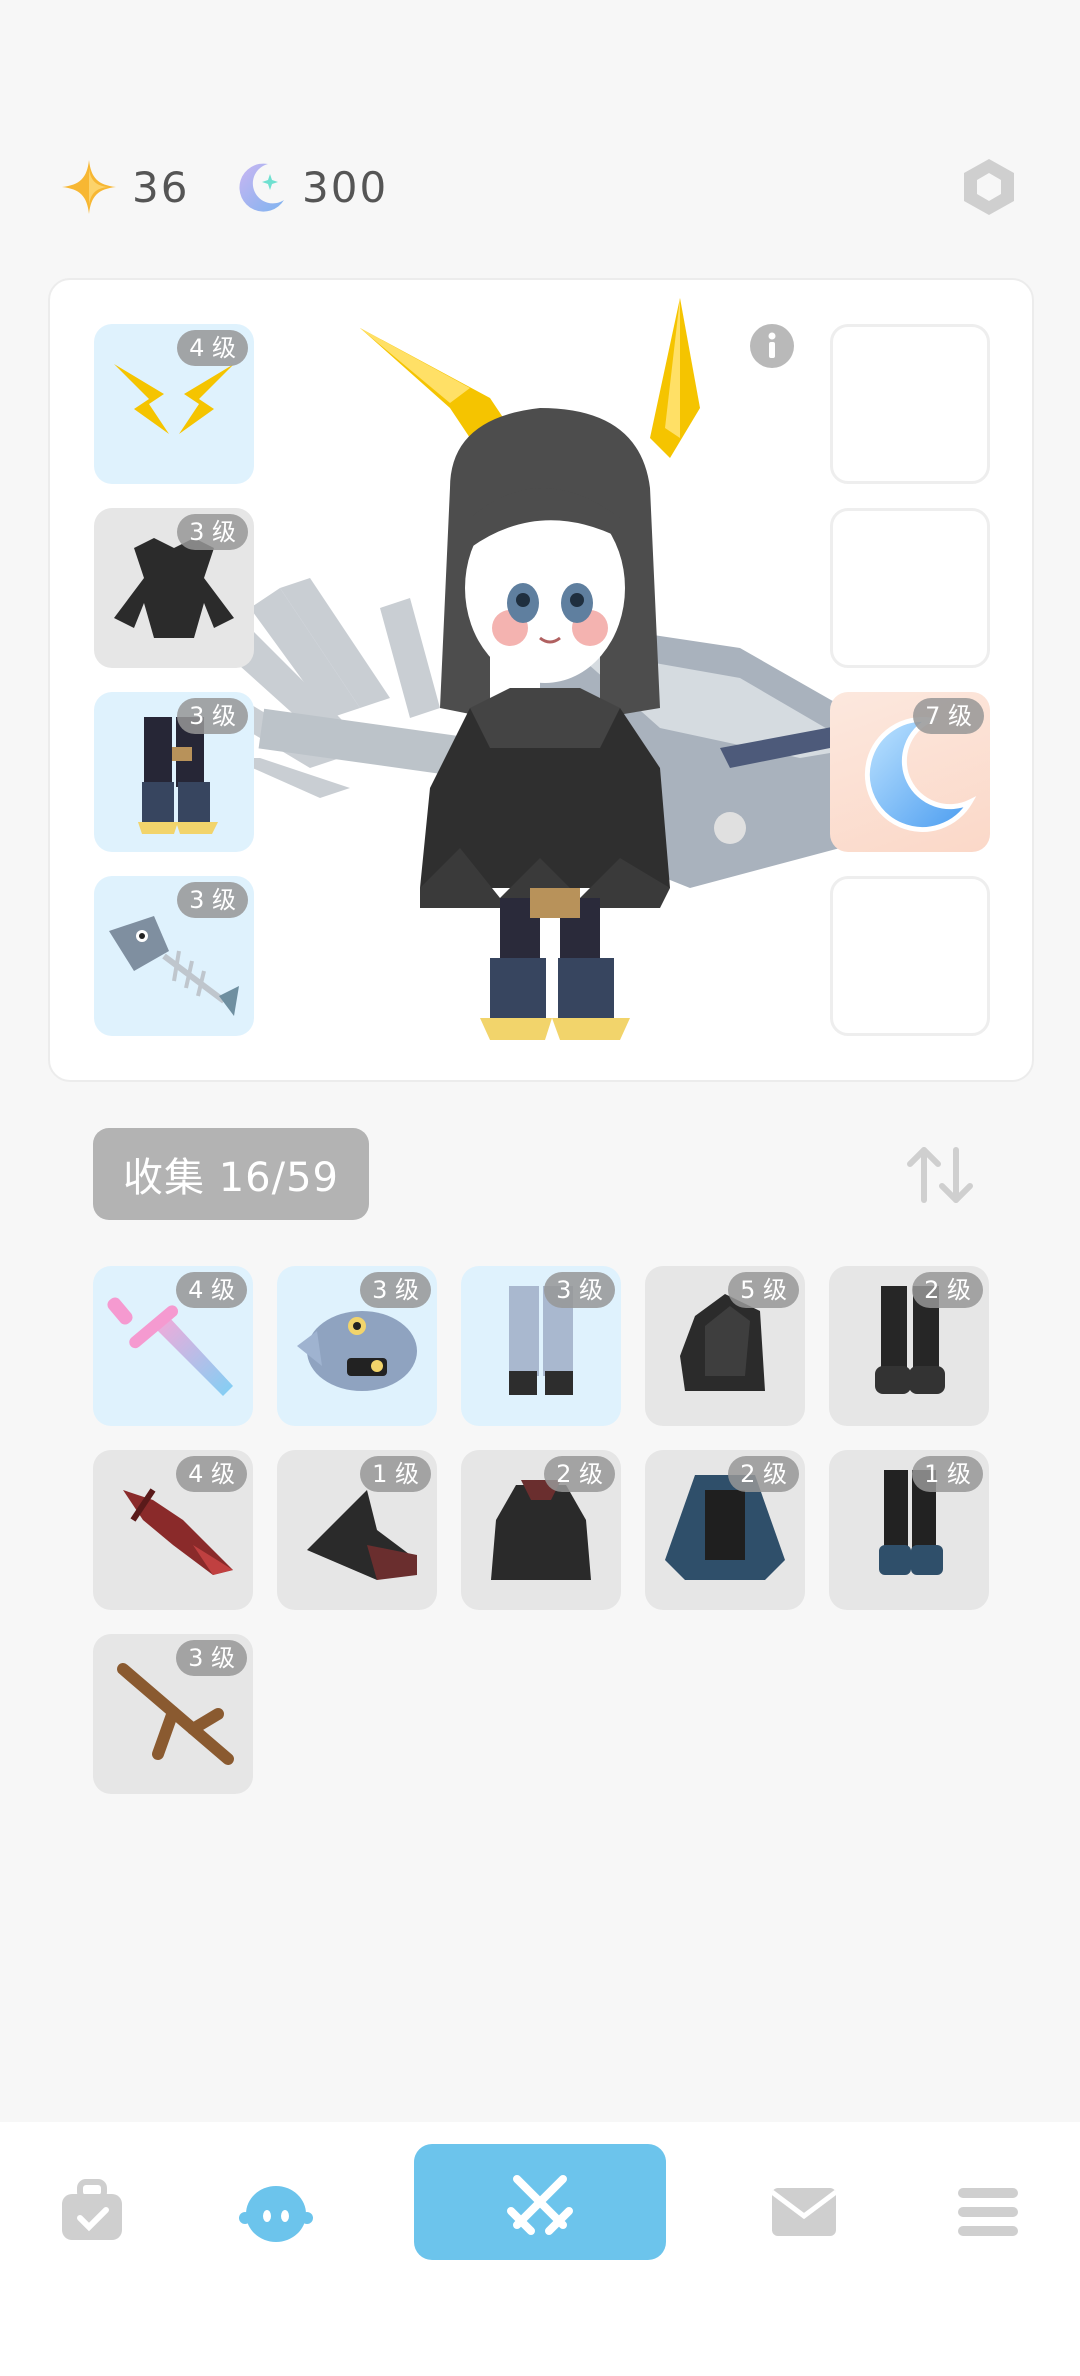 Image resolution: width=1080 pixels, height=2376 pixels. Describe the element at coordinates (173, 1530) in the screenshot. I see `inventory-item-red-dragon-blade: 4 级` at that location.